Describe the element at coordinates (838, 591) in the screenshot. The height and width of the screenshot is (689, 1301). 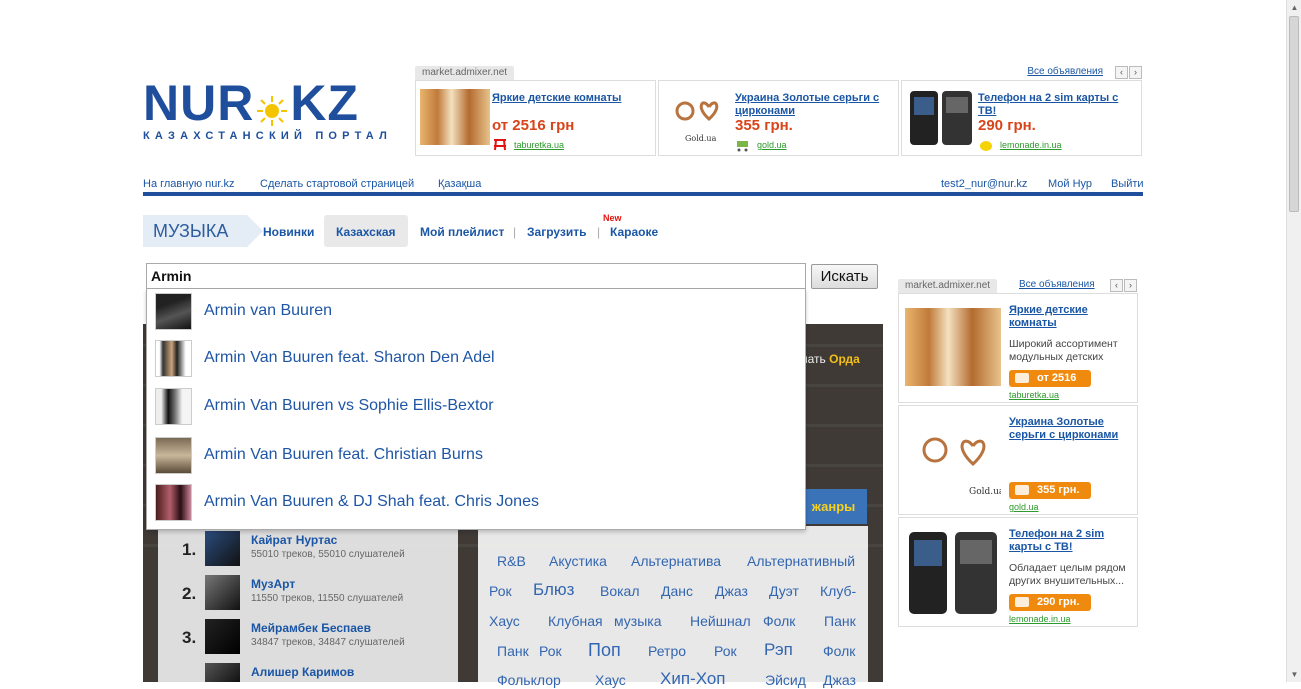
I see `genre-tag: Клуб-` at that location.